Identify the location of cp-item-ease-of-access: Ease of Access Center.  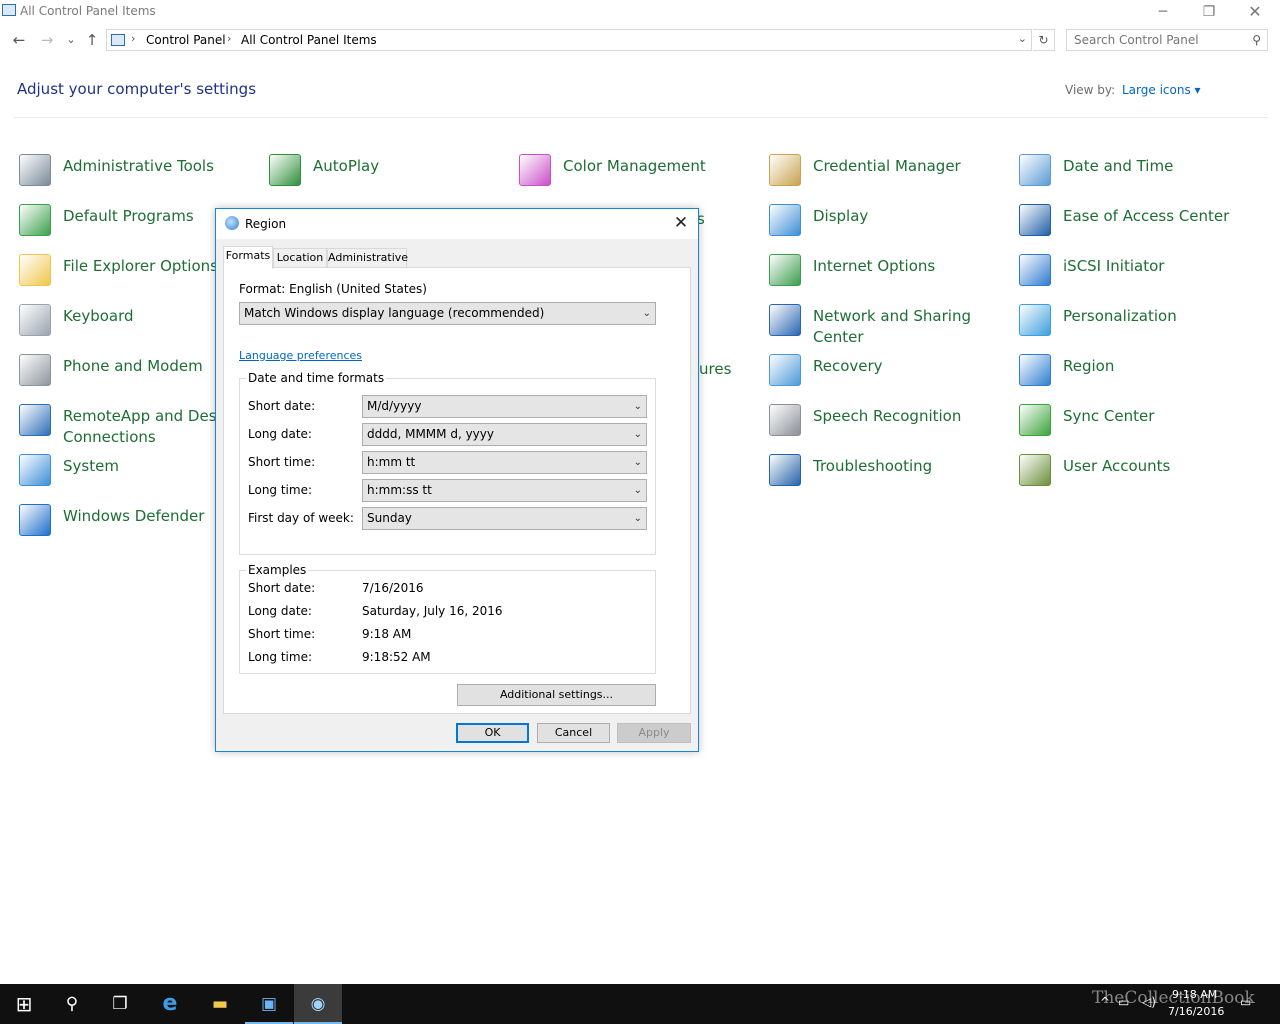
(1139, 222).